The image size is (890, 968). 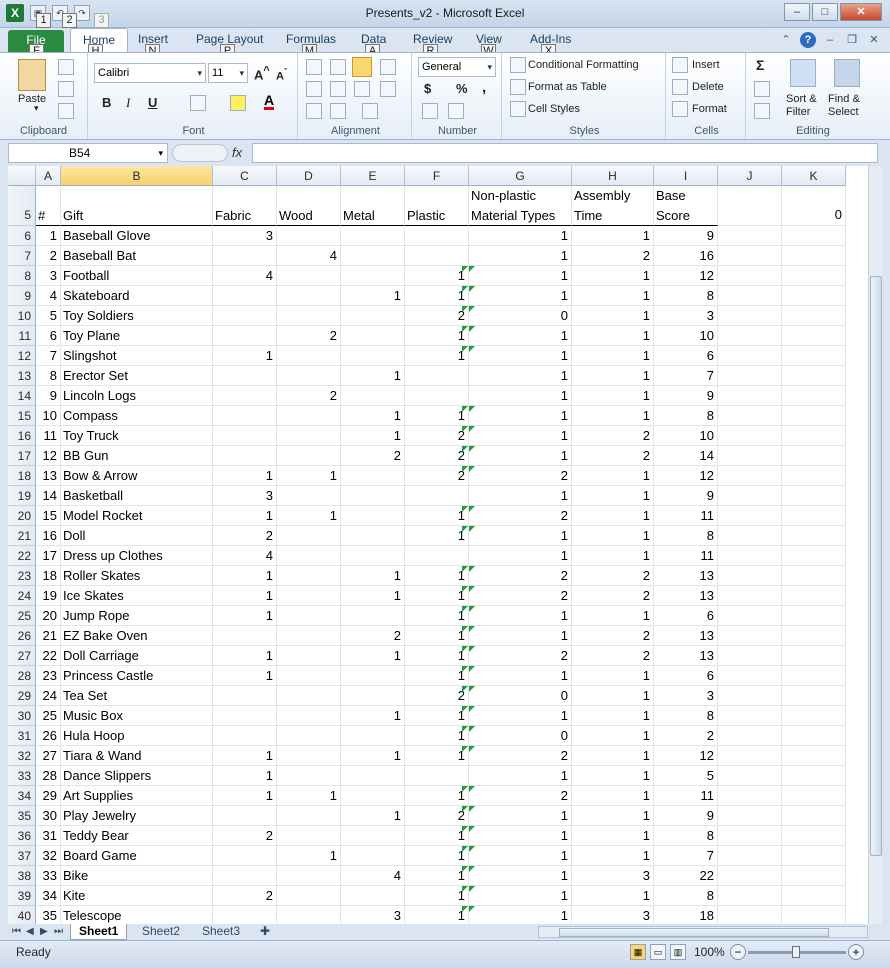 What do you see at coordinates (137, 896) in the screenshot?
I see `gift-cell: Kite` at bounding box center [137, 896].